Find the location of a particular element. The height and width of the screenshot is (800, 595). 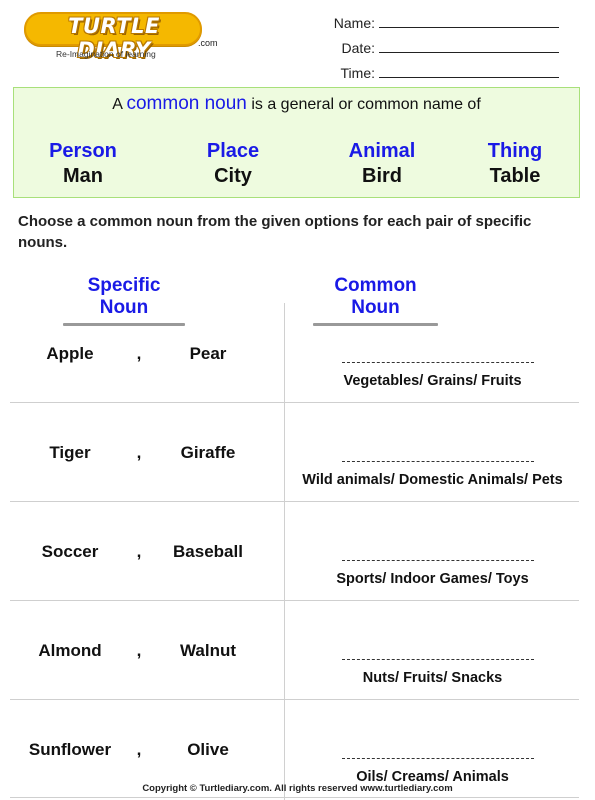

date-field: Date: is located at coordinates (426, 43).